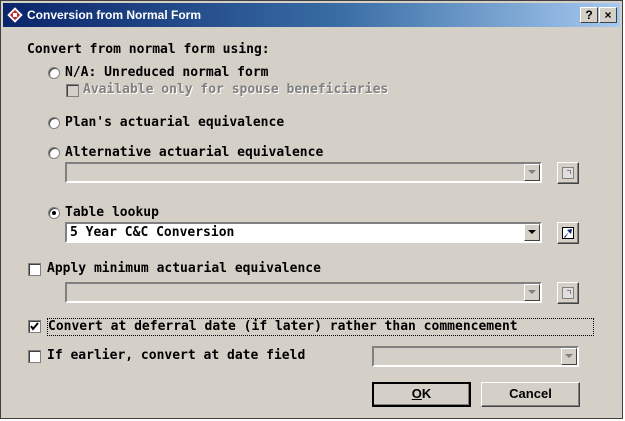  I want to click on radio-table-lookup, so click(54, 213).